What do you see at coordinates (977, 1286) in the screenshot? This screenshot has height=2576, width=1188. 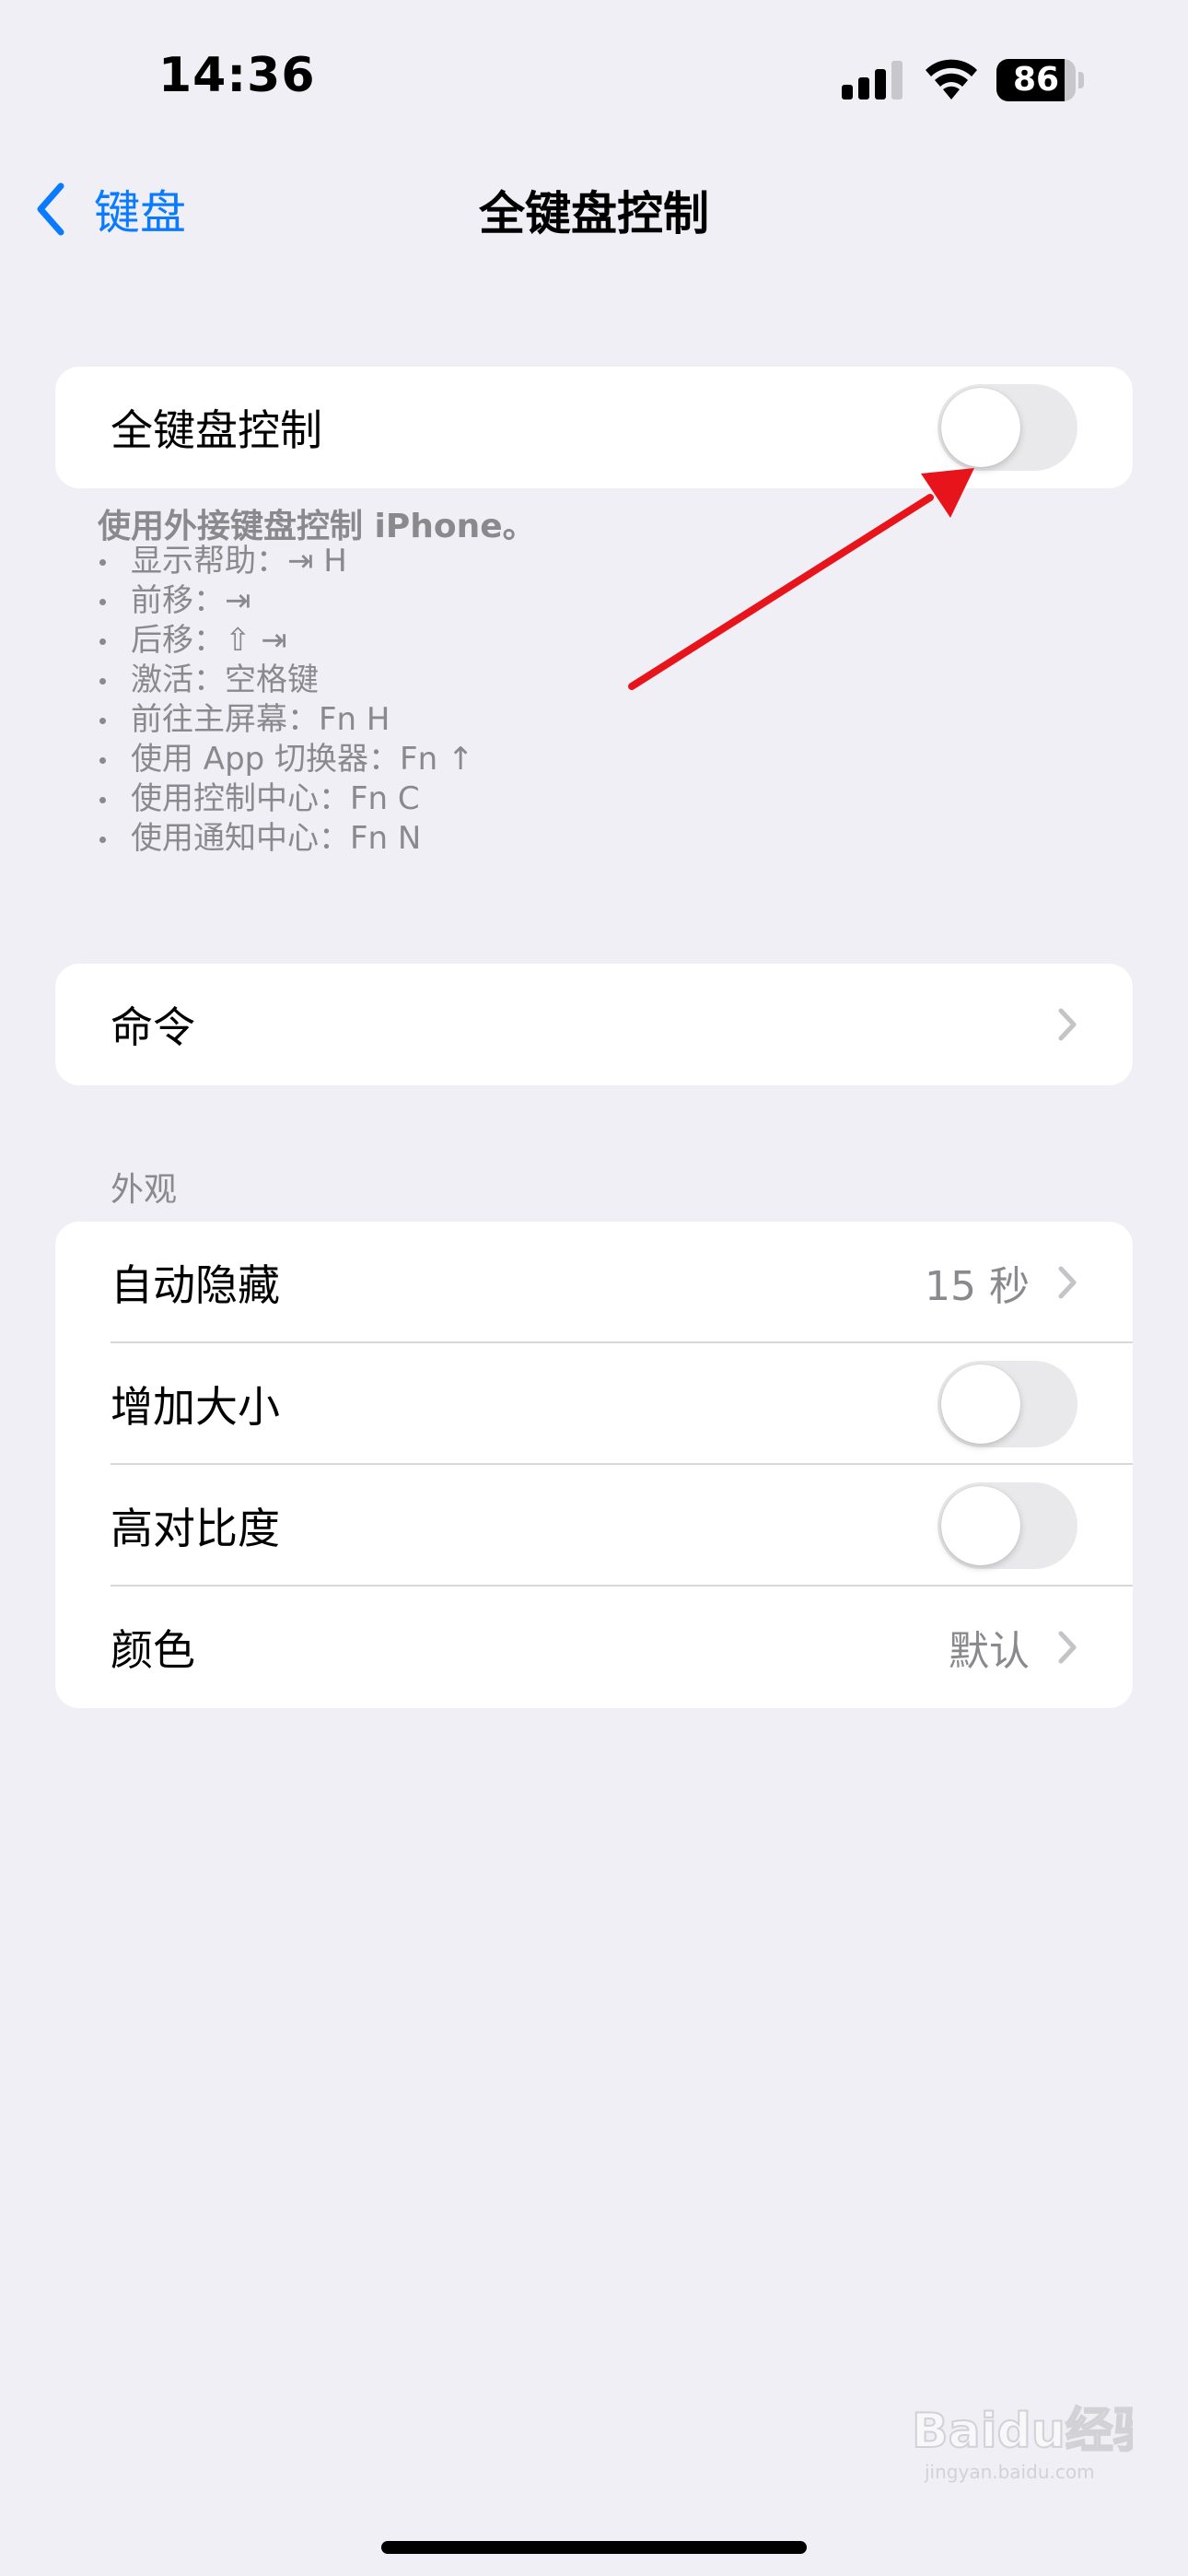 I see `auto-hide-value: 15 秒` at bounding box center [977, 1286].